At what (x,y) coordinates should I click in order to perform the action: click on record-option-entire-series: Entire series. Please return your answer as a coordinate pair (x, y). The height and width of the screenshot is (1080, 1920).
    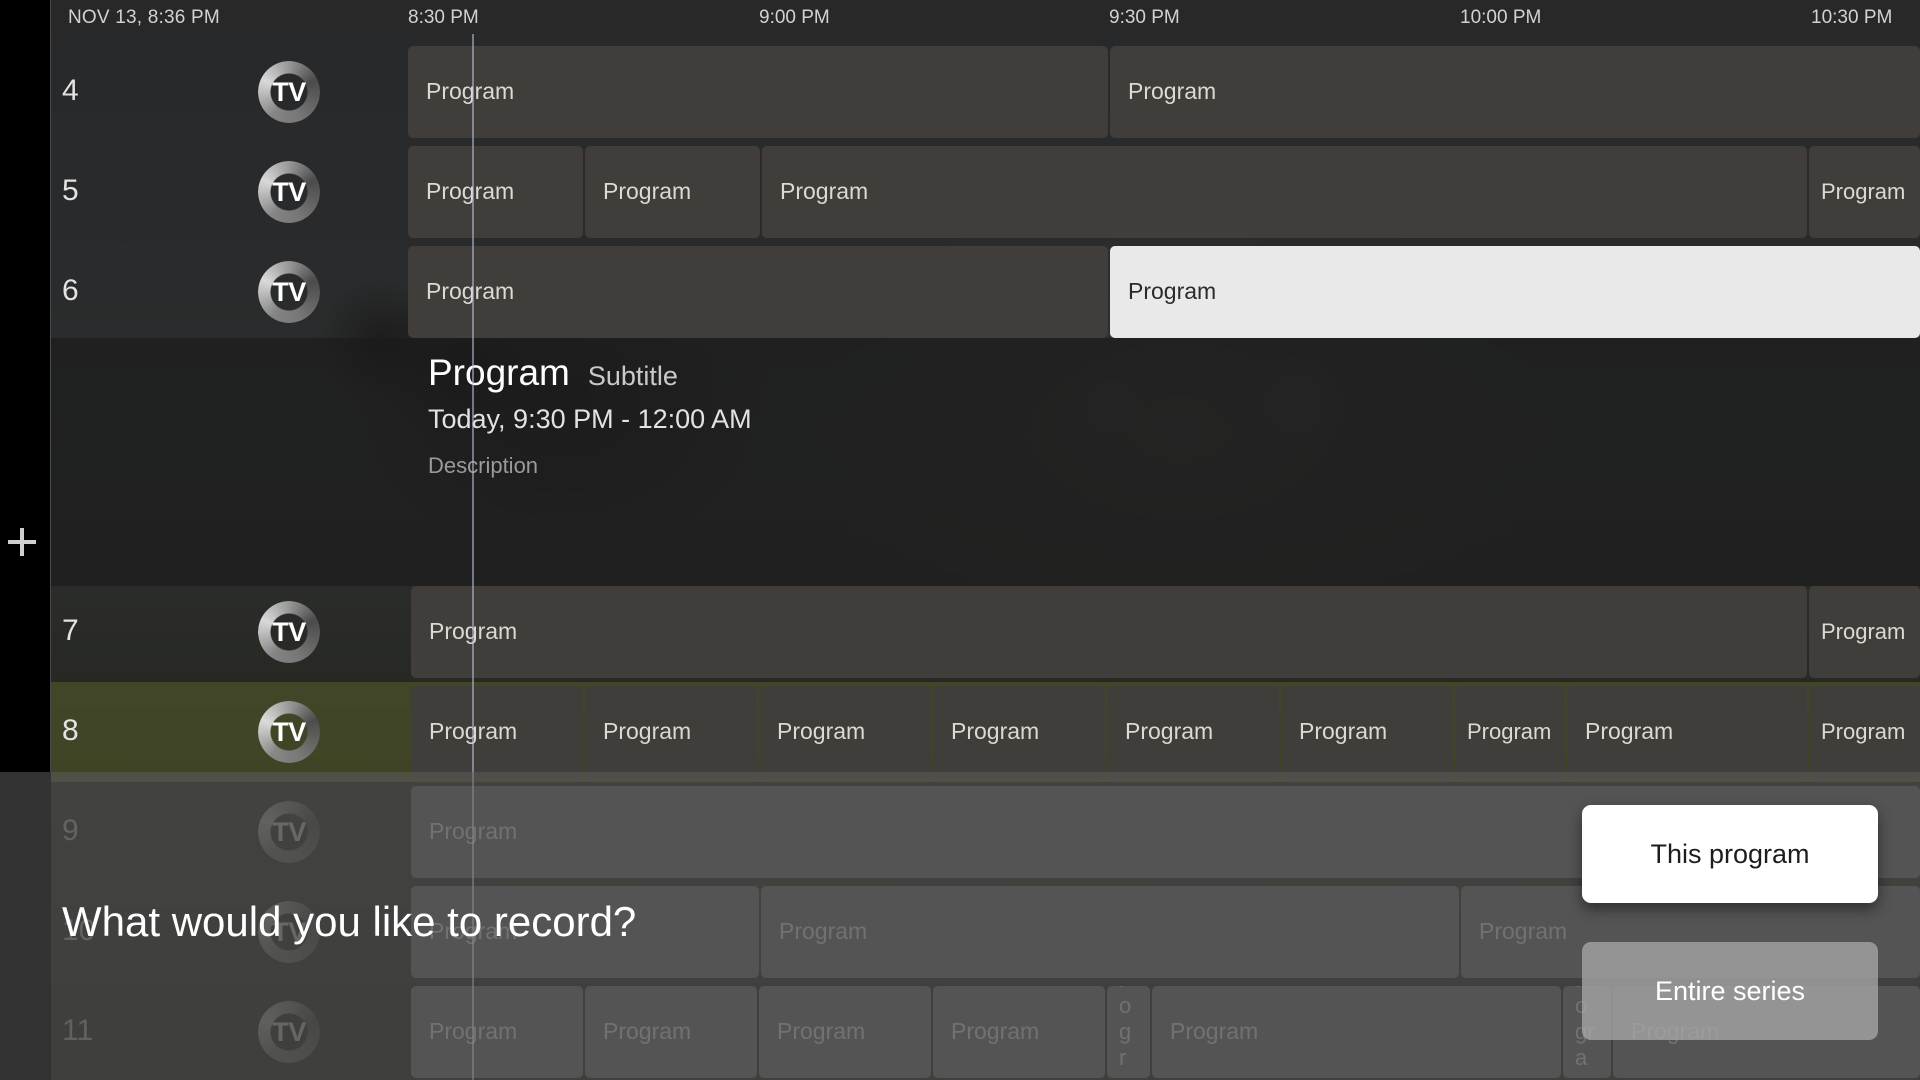
    Looking at the image, I should click on (1730, 991).